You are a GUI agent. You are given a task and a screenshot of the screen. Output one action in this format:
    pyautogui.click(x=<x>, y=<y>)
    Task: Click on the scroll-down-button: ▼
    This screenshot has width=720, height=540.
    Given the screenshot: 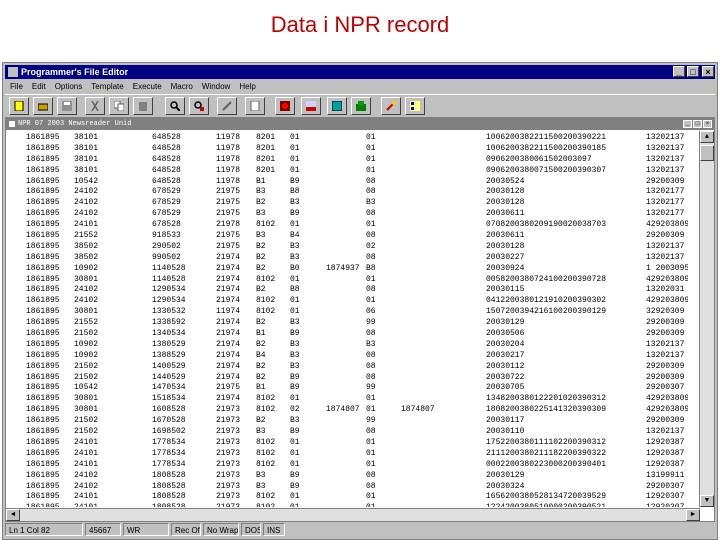 What is the action you would take?
    pyautogui.click(x=707, y=501)
    